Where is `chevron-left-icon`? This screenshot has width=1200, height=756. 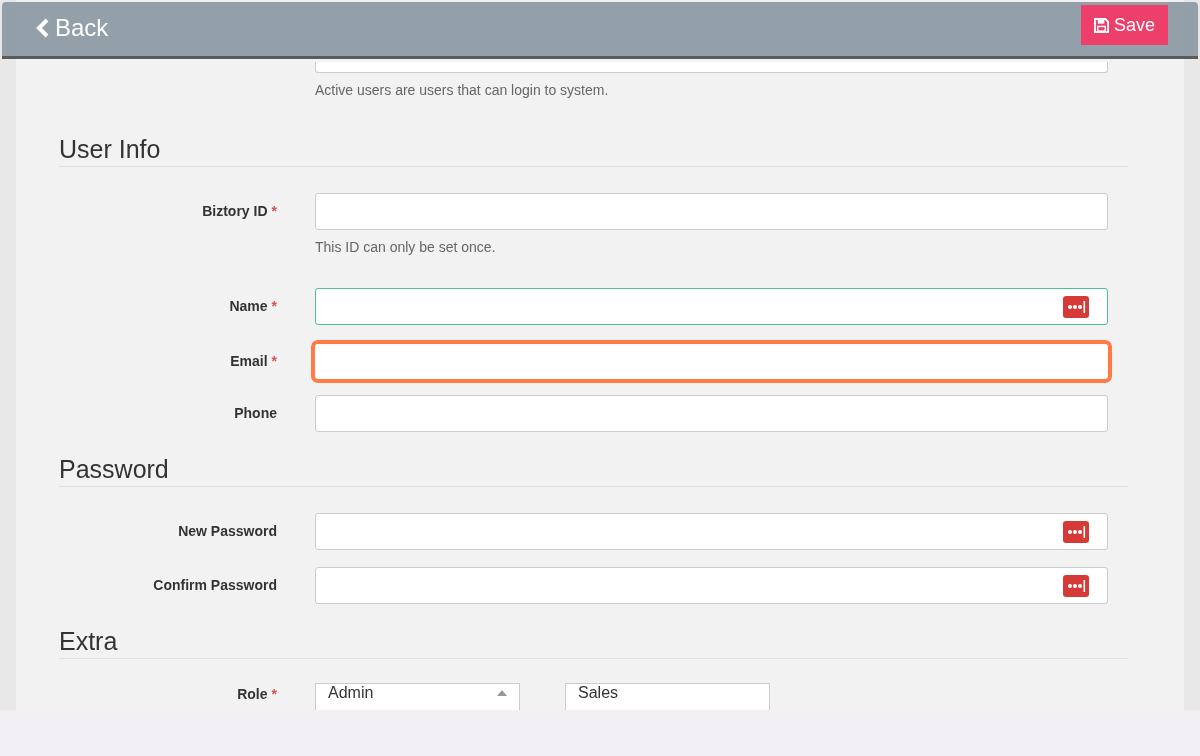 chevron-left-icon is located at coordinates (42, 28).